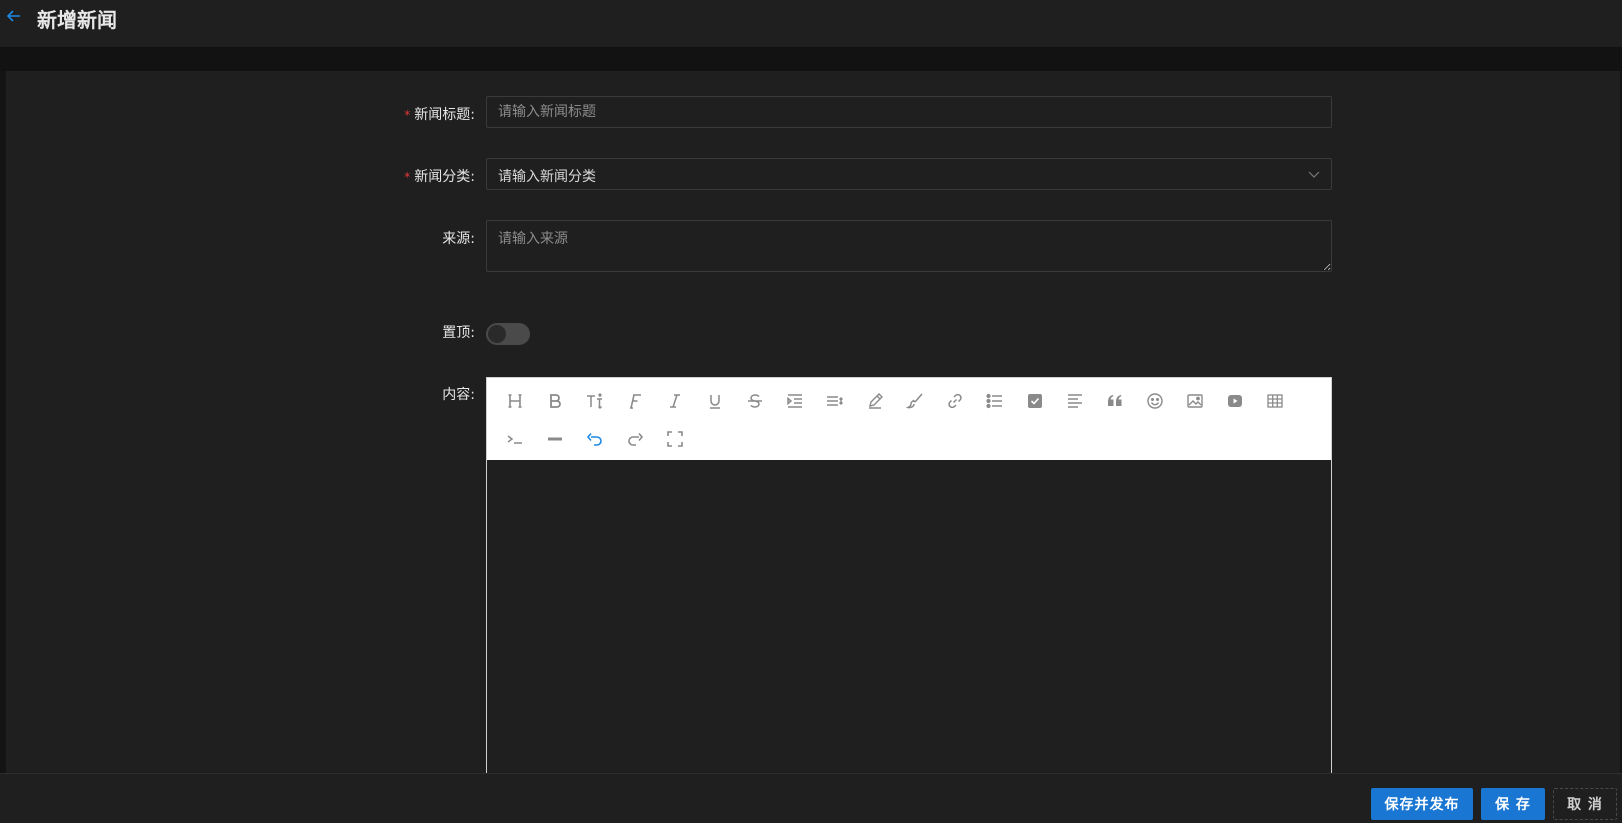 Image resolution: width=1622 pixels, height=823 pixels. Describe the element at coordinates (811, 59) in the screenshot. I see `header-divider` at that location.